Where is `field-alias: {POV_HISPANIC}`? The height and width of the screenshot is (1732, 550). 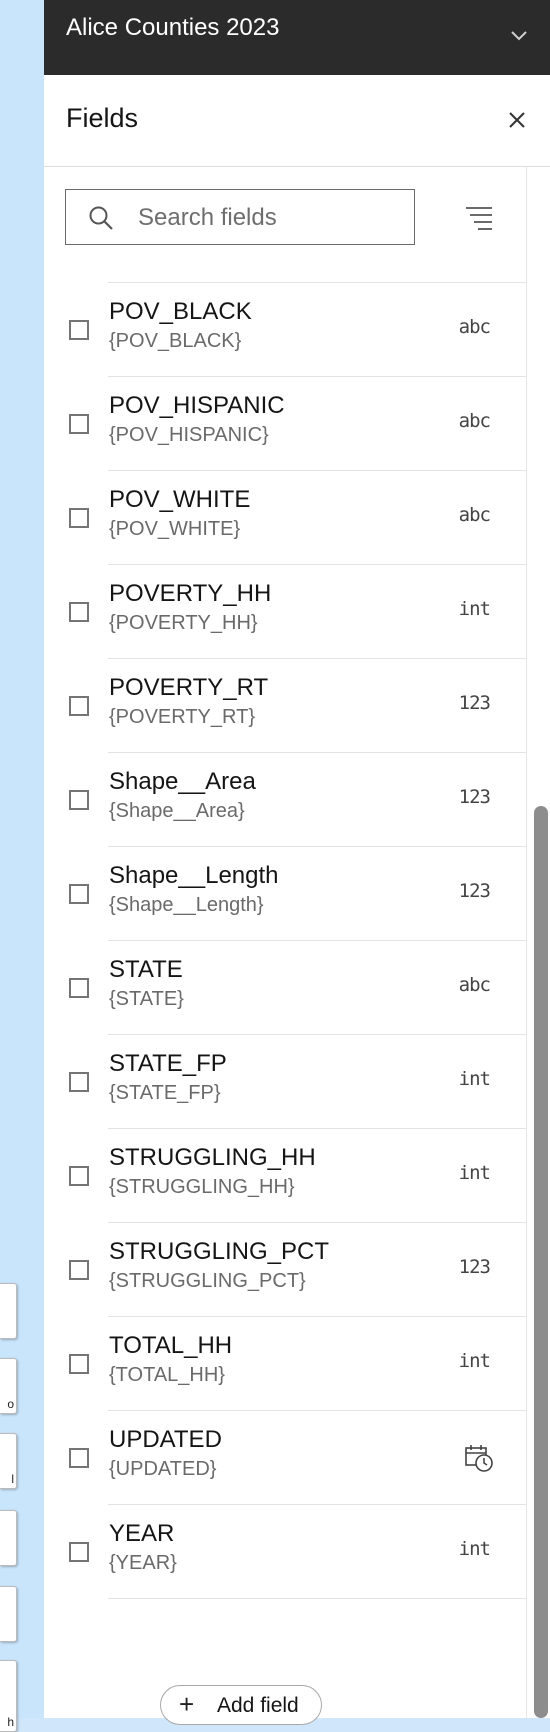 field-alias: {POV_HISPANIC} is located at coordinates (189, 435).